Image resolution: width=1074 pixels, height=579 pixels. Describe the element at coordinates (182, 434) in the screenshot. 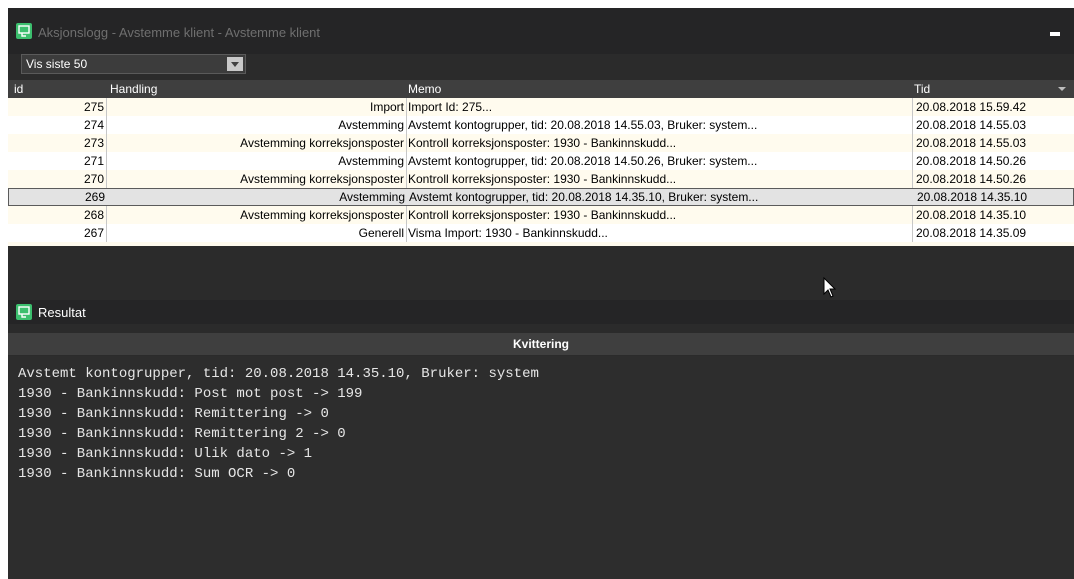

I see `log-line: 1930 - Bankinnskudd: Remittering 2 -> 0` at that location.